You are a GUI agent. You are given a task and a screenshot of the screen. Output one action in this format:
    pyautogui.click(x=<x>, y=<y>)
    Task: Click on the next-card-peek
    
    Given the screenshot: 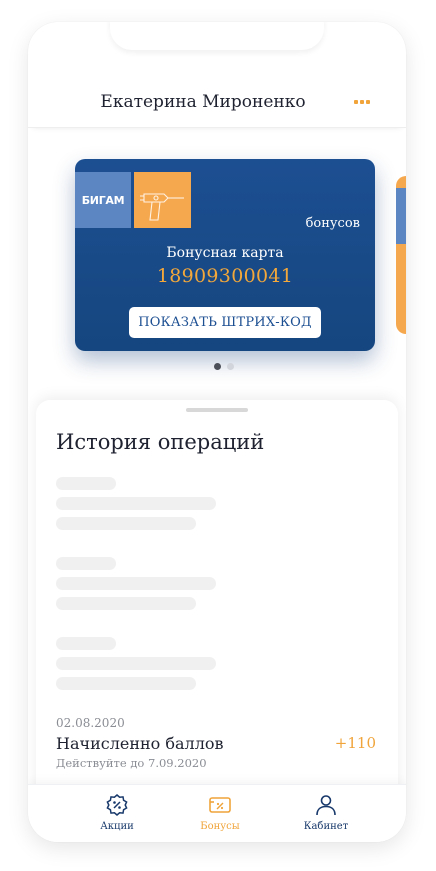 What is the action you would take?
    pyautogui.click(x=401, y=255)
    